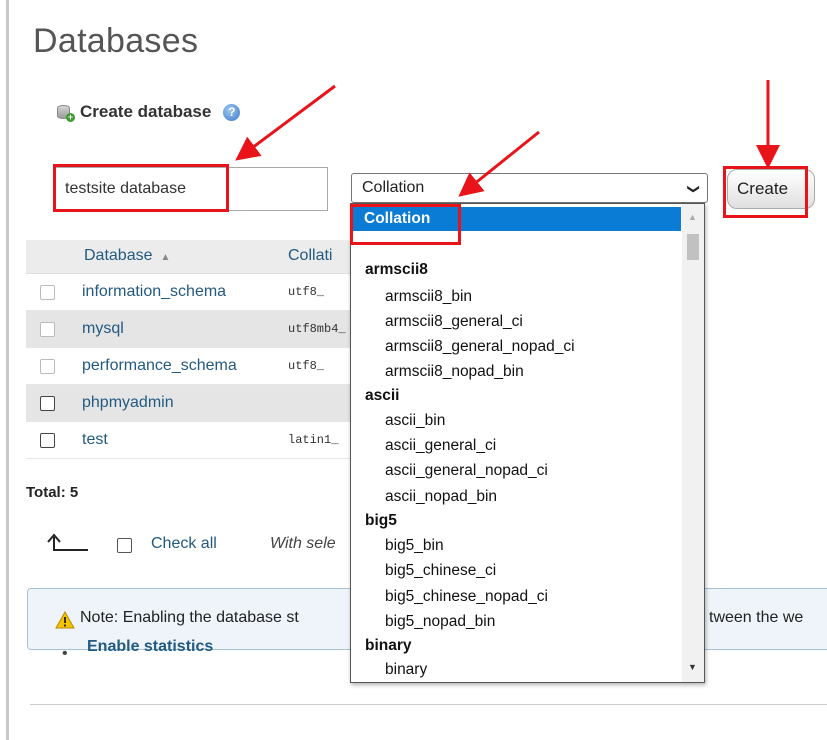 This screenshot has height=740, width=827. Describe the element at coordinates (529, 188) in the screenshot. I see `collation-select: Collation ❯` at that location.